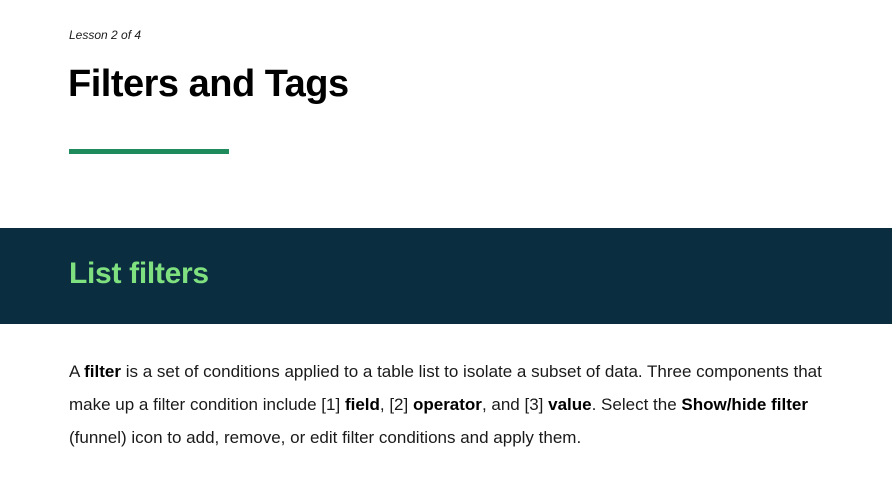  What do you see at coordinates (139, 273) in the screenshot?
I see `section-heading: List filters` at bounding box center [139, 273].